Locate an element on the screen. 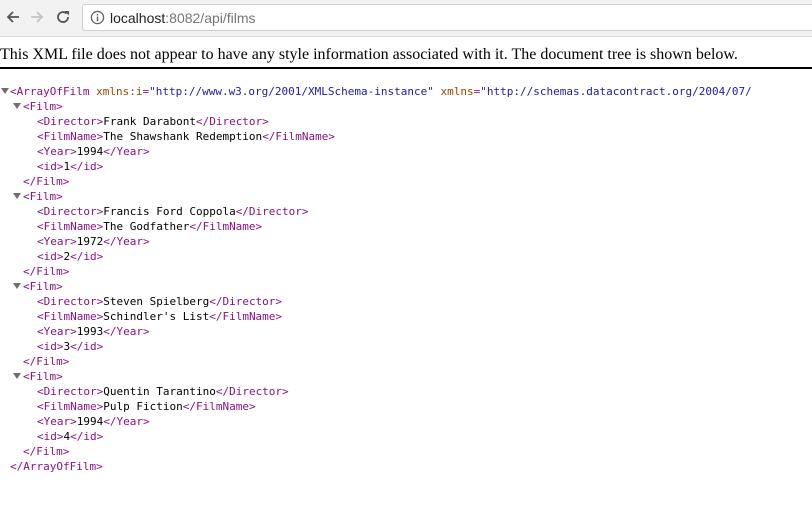 The image size is (812, 521). xml-field-line: <id>4</id> is located at coordinates (70, 436).